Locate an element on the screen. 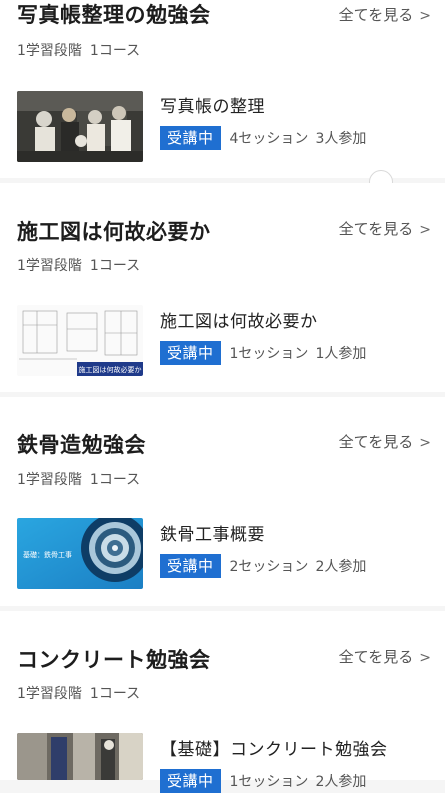 This screenshot has width=445, height=793. participant-count: 1人参加 is located at coordinates (341, 354).